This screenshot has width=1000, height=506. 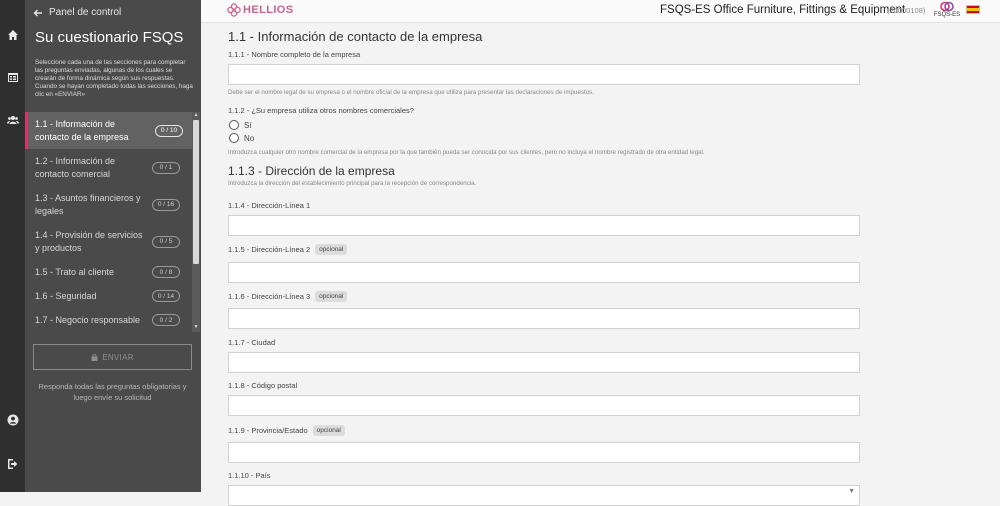 What do you see at coordinates (544, 452) in the screenshot?
I see `province-input` at bounding box center [544, 452].